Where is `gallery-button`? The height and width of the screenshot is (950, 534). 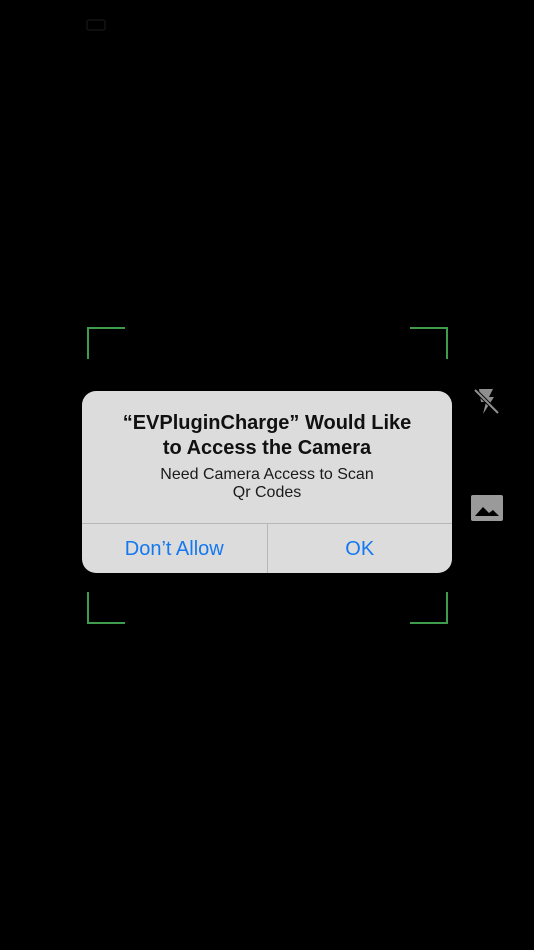 gallery-button is located at coordinates (487, 508).